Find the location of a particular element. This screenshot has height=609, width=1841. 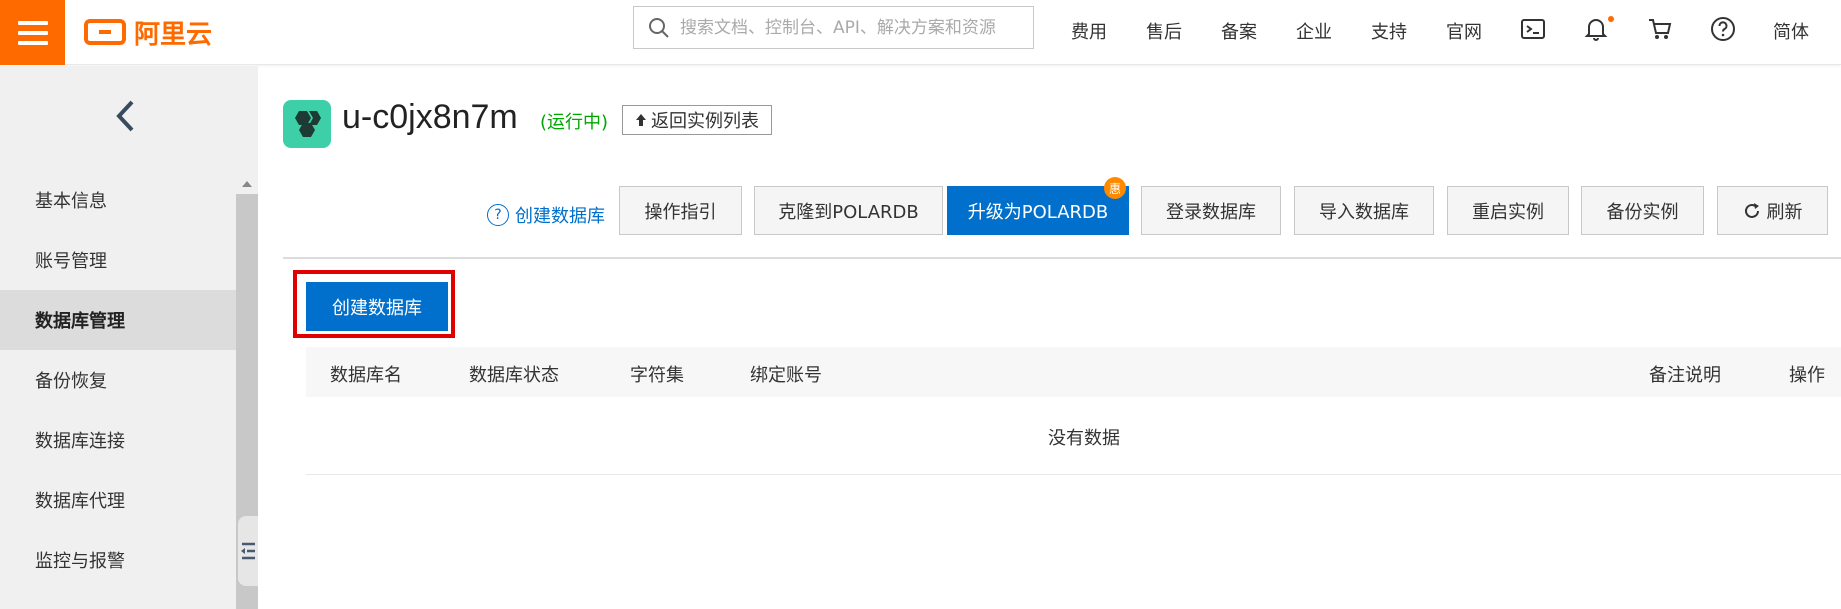

rds-instance-icon is located at coordinates (307, 124).